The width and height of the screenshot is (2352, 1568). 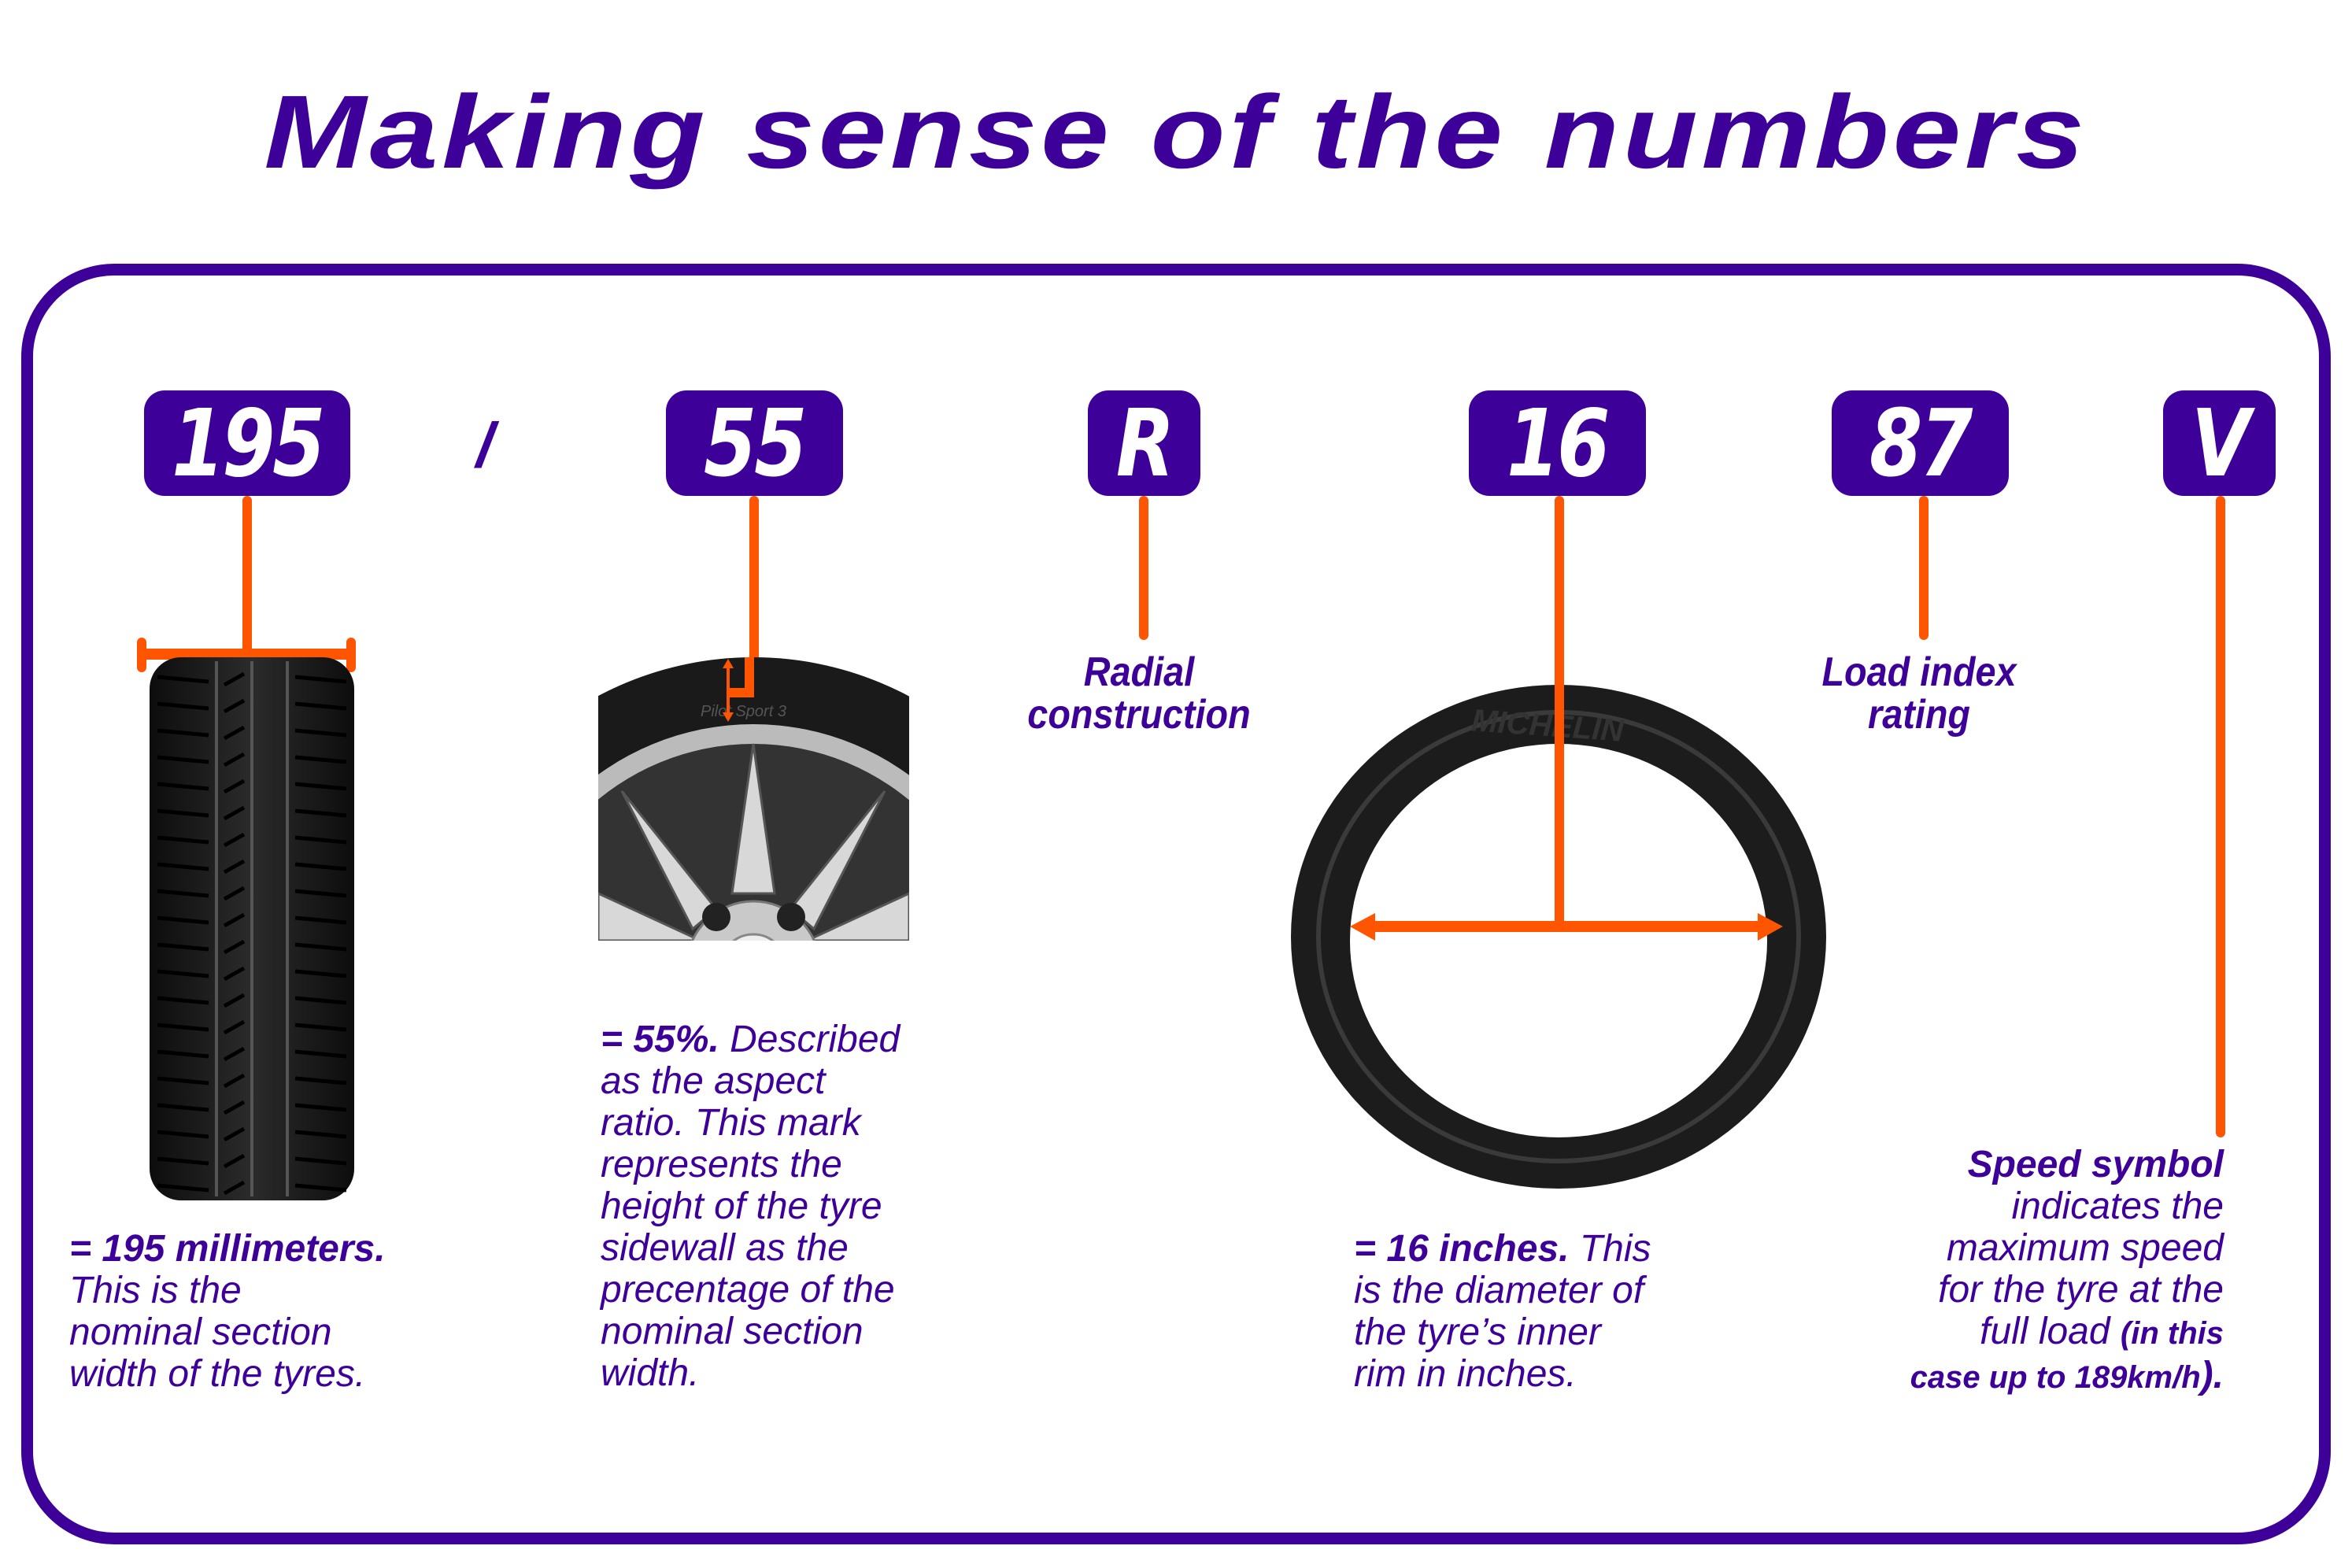 I want to click on load-connector-line, so click(x=1924, y=568).